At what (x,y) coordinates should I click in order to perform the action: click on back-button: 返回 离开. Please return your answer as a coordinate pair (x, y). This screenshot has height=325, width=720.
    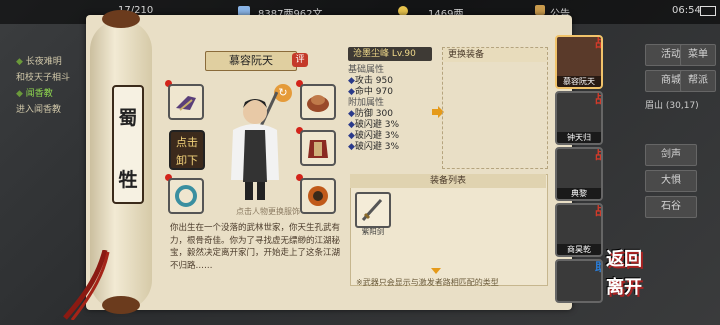
    Looking at the image, I should click on (626, 276).